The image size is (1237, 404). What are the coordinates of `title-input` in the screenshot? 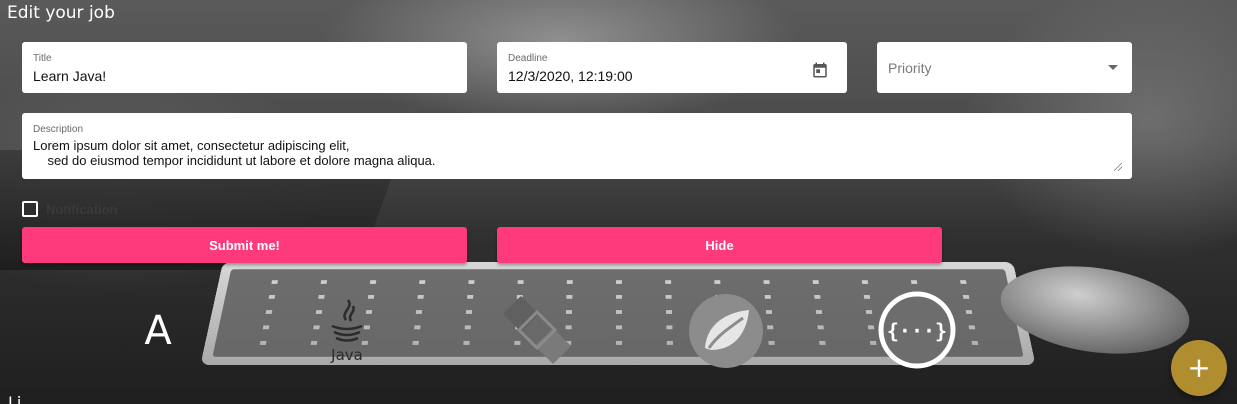 It's located at (243, 76).